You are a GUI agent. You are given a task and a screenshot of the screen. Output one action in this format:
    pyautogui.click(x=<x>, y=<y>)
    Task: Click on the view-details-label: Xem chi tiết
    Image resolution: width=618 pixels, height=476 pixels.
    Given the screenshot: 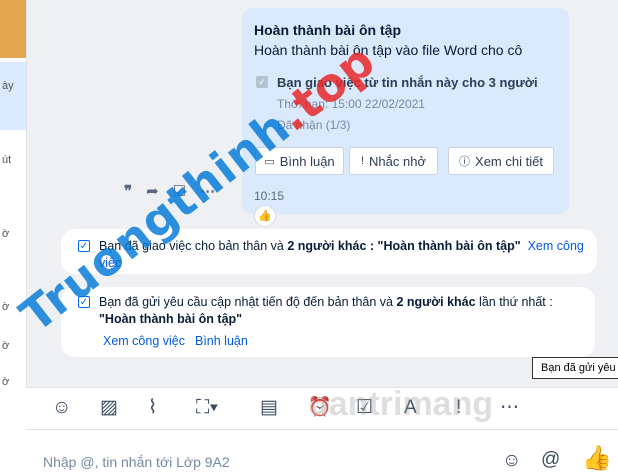 What is the action you would take?
    pyautogui.click(x=509, y=161)
    